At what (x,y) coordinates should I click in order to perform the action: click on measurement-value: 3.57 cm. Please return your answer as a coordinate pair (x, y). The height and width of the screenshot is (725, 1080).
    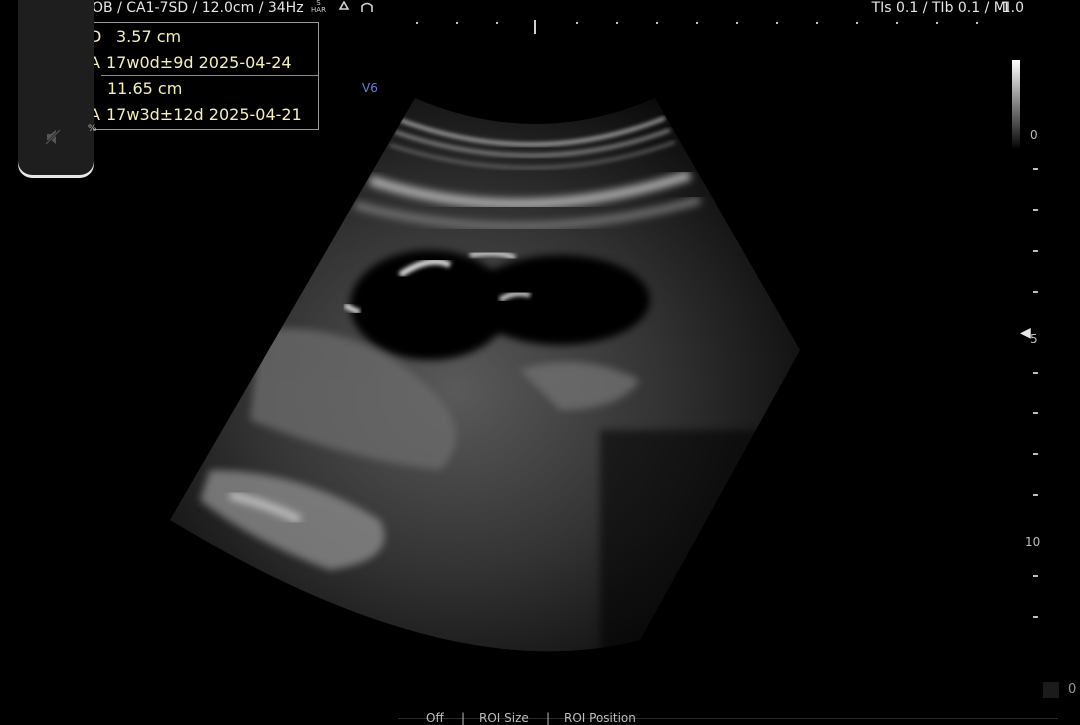
    Looking at the image, I should click on (149, 36).